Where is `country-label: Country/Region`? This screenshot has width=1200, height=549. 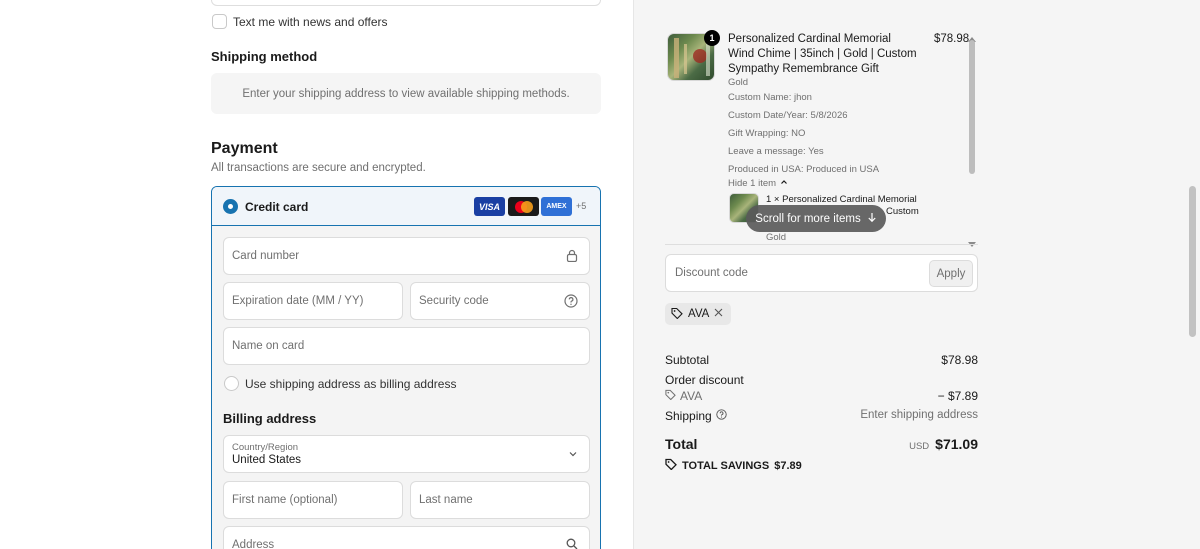
country-label: Country/Region is located at coordinates (265, 447).